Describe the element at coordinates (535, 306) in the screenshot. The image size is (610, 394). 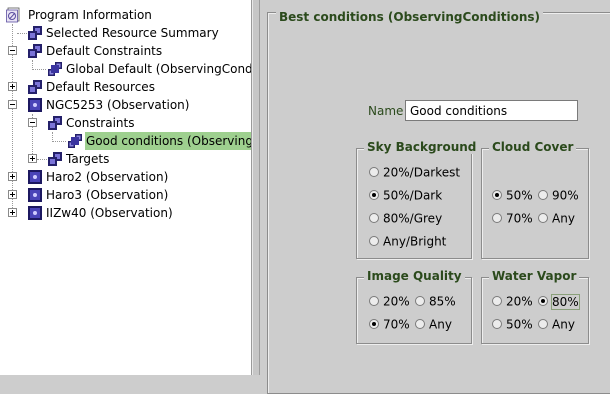
I see `water-vapor-group: Water Vapor 20% 80% 50% Any` at that location.